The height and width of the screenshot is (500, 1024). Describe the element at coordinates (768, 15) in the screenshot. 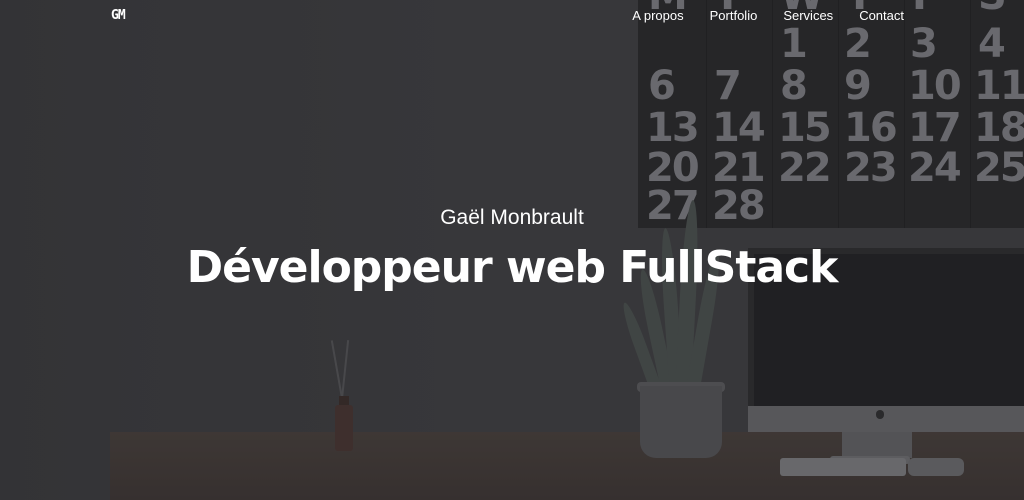

I see `nav-links: A propos Portfolio Services Contact` at that location.